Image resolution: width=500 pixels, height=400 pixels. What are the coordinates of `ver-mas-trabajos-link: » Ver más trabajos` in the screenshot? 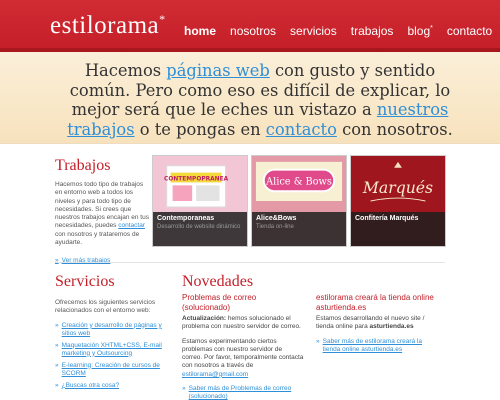 It's located at (102, 260).